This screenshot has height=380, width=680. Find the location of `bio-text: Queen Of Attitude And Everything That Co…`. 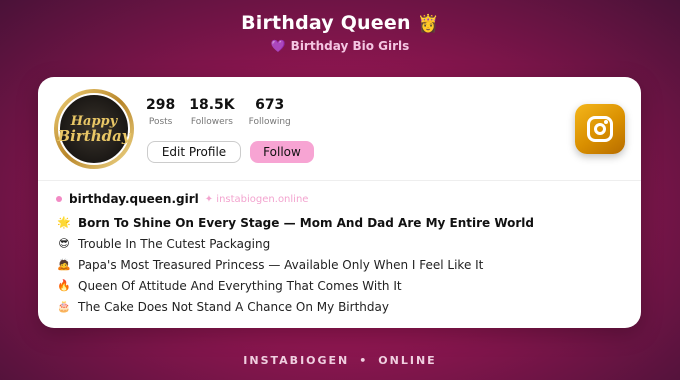

bio-text: Queen Of Attitude And Everything That Co… is located at coordinates (240, 285).